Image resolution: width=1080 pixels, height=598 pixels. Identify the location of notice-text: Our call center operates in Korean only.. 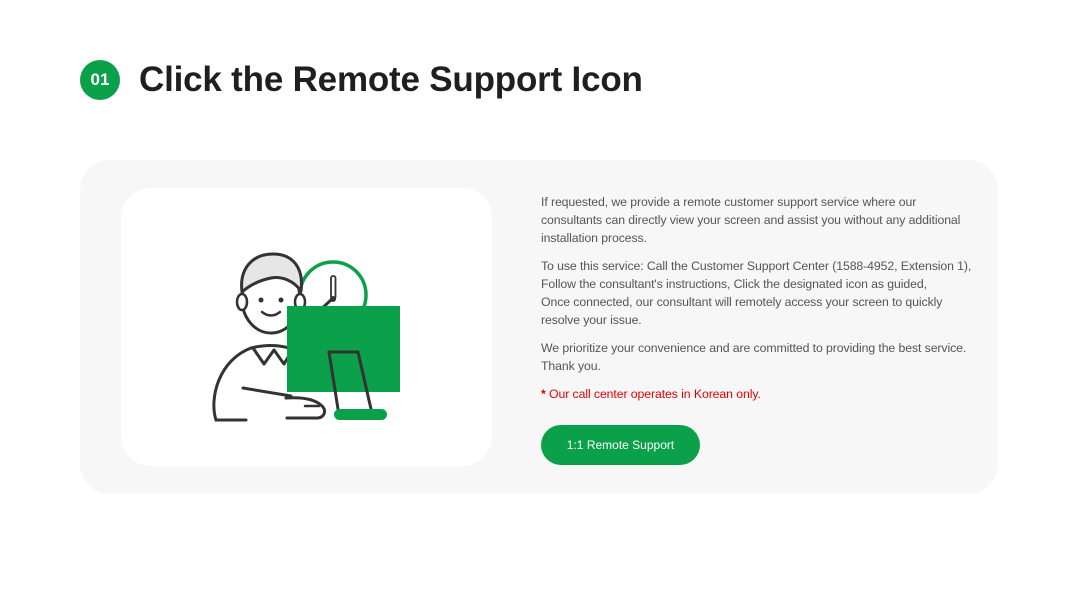
(655, 394).